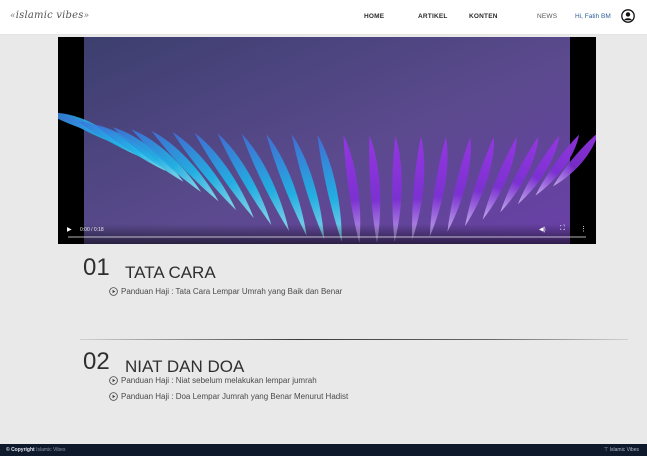 The image size is (647, 456). Describe the element at coordinates (51, 450) in the screenshot. I see `copyright-owner: Islamic Vibes` at that location.